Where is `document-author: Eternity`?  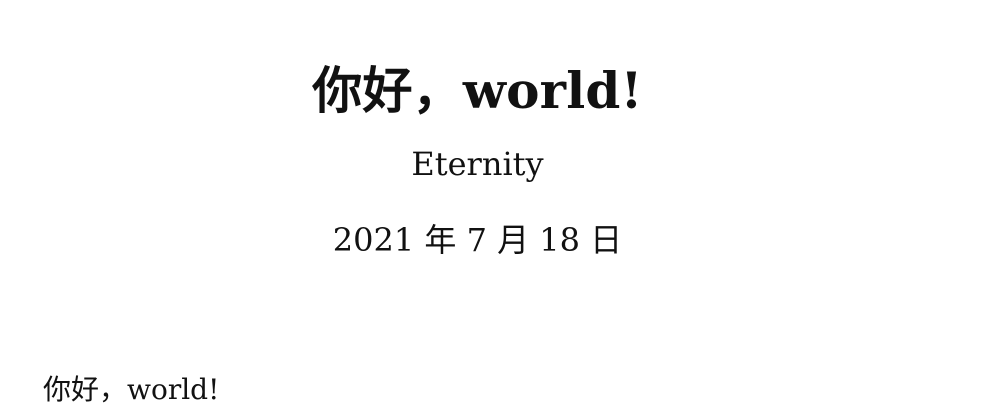 document-author: Eternity is located at coordinates (477, 164).